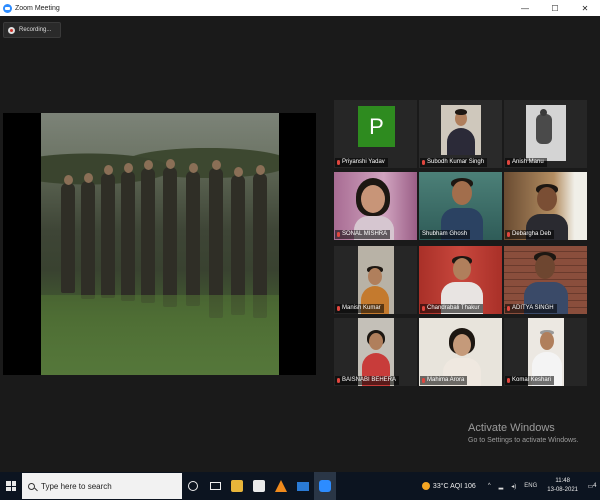  Describe the element at coordinates (545, 134) in the screenshot. I see `participant-tile: Anish Manu` at that location.